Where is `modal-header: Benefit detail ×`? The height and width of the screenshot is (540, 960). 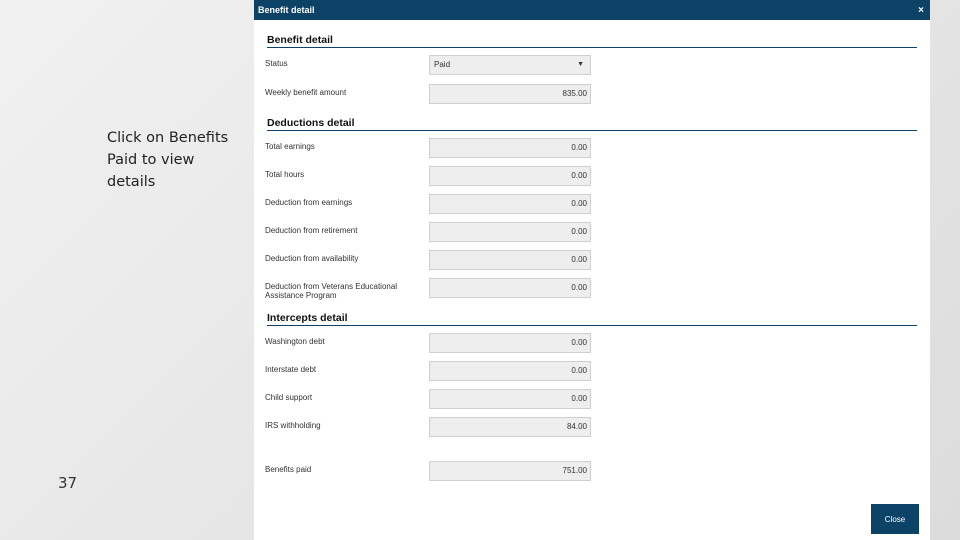 modal-header: Benefit detail × is located at coordinates (592, 10).